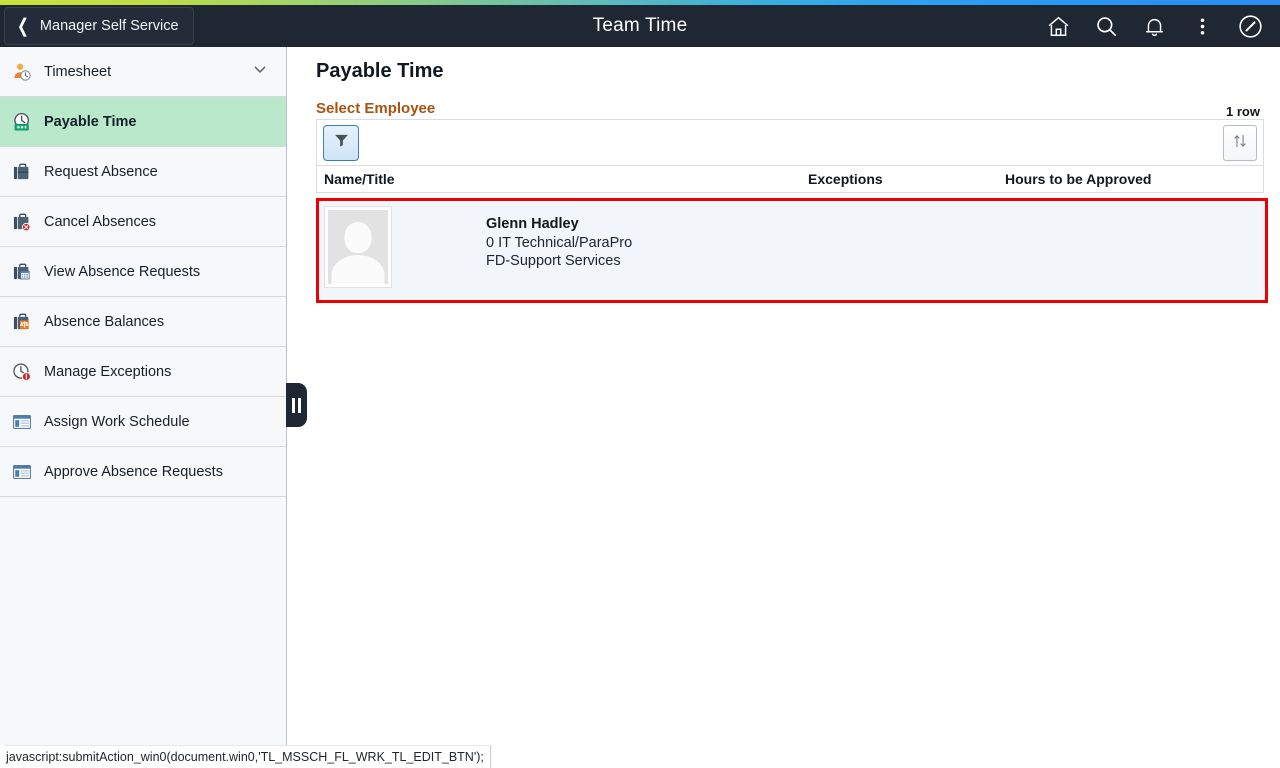 This screenshot has height=768, width=1280. What do you see at coordinates (376, 108) in the screenshot?
I see `select-employee-group-label: Select Employee` at bounding box center [376, 108].